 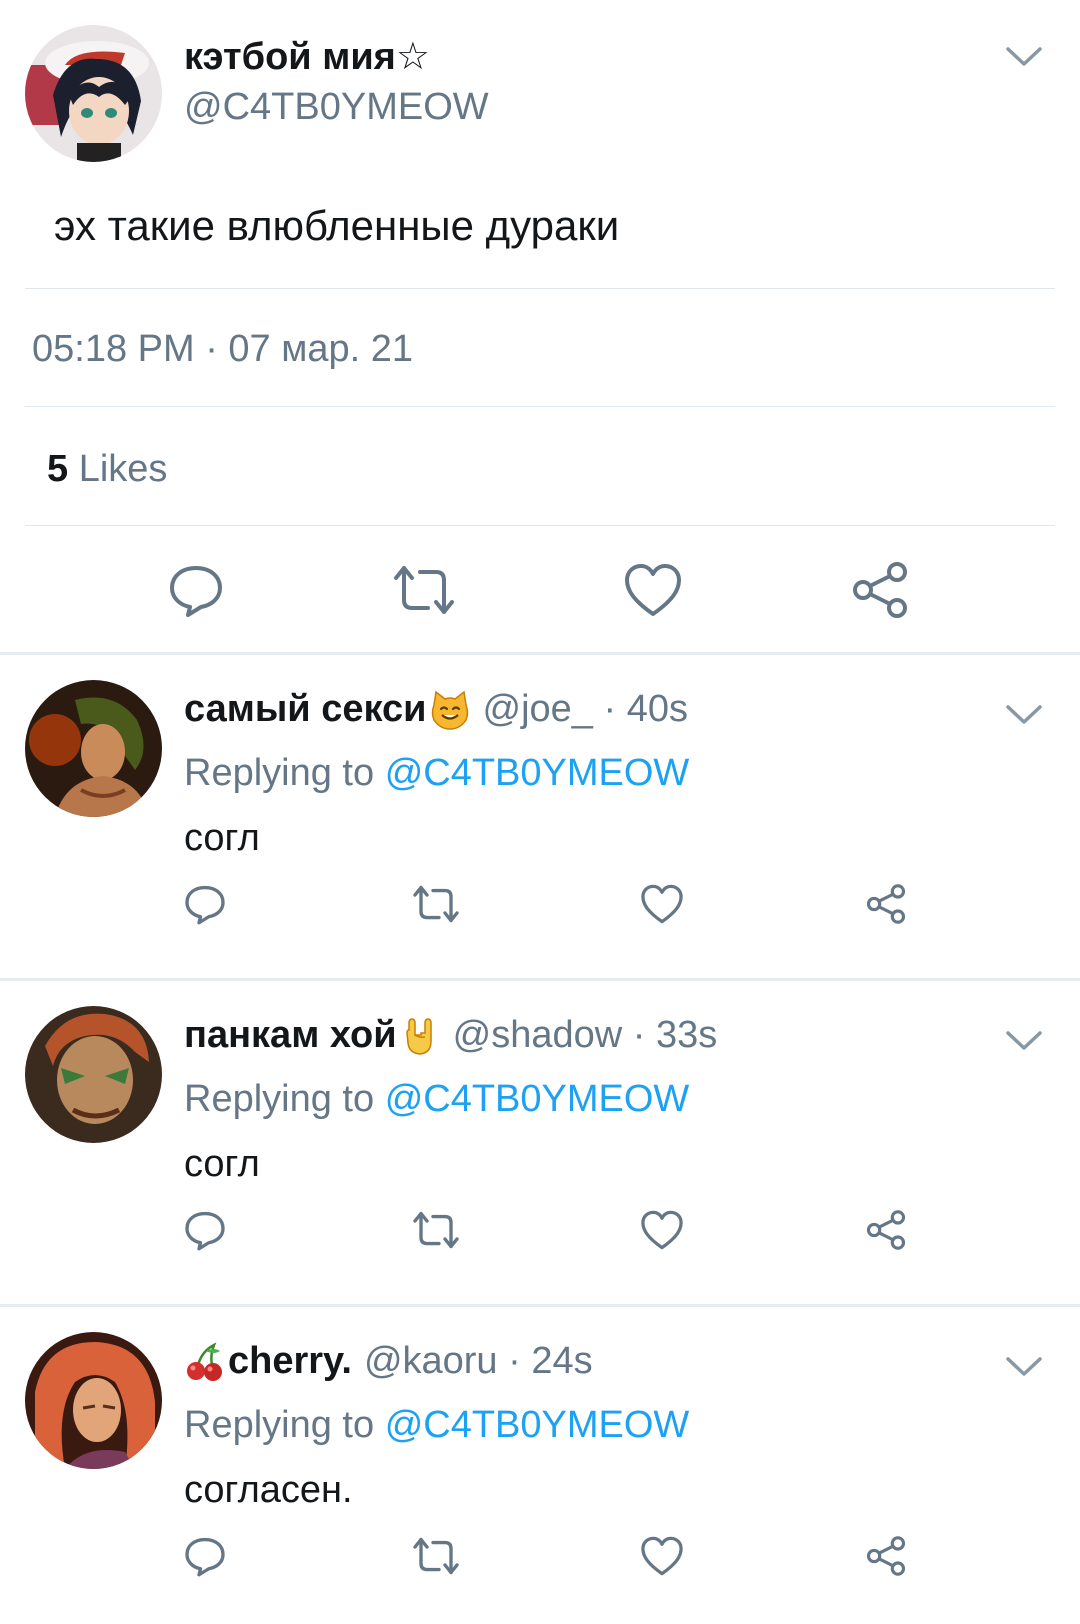 I want to click on reply-header: cherry. @kaoru · 24s, so click(x=388, y=1361).